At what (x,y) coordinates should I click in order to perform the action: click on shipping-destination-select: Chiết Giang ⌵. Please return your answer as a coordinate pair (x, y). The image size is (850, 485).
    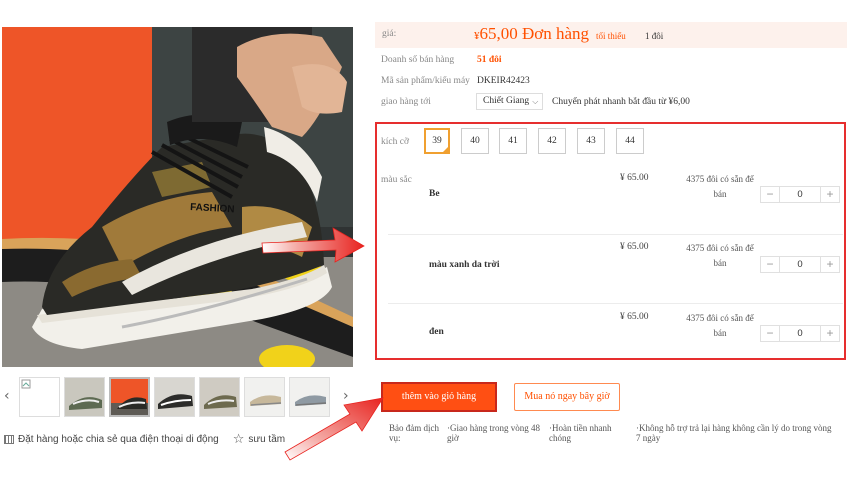
    Looking at the image, I should click on (510, 101).